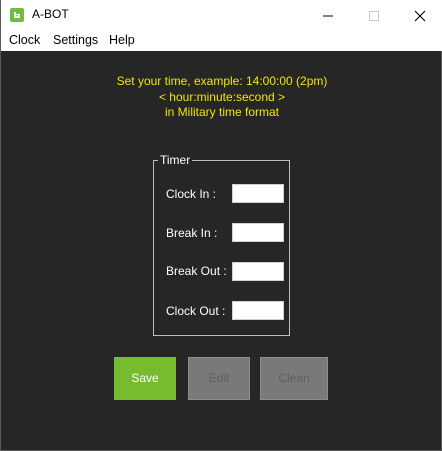 This screenshot has height=451, width=442. What do you see at coordinates (75, 40) in the screenshot?
I see `menu-settings: Settings` at bounding box center [75, 40].